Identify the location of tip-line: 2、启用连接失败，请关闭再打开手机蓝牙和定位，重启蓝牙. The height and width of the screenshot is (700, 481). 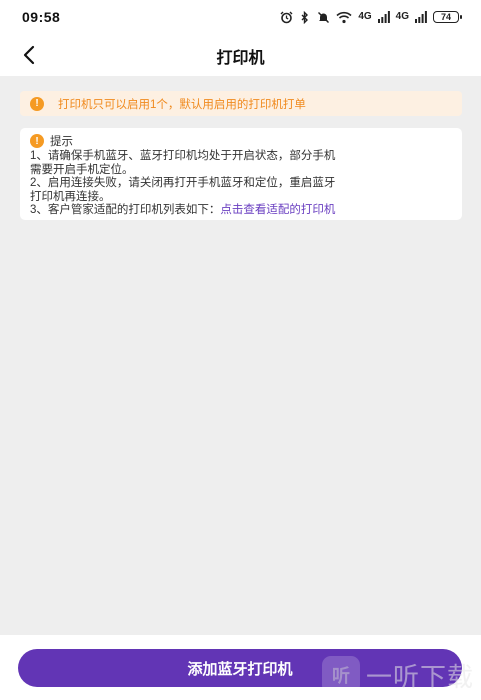
(183, 183).